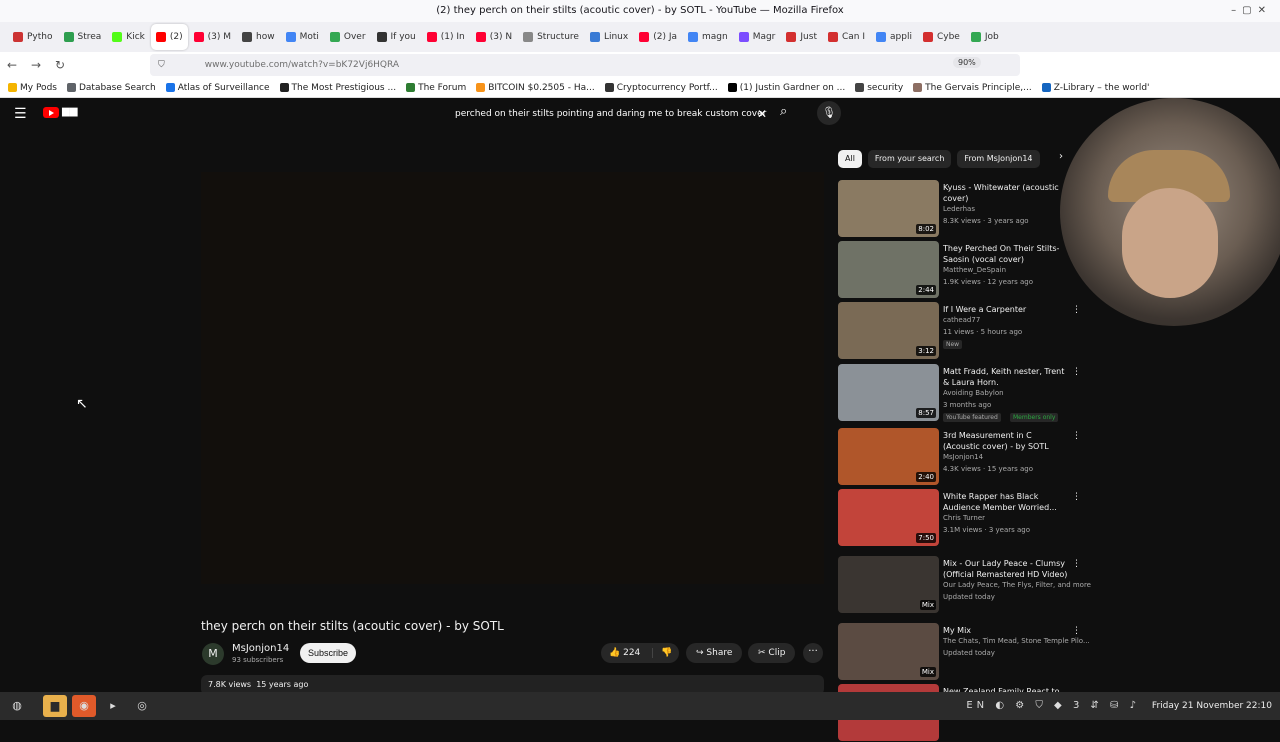 This screenshot has height=742, width=1280. I want to click on tab-19: Cybe, so click(941, 37).